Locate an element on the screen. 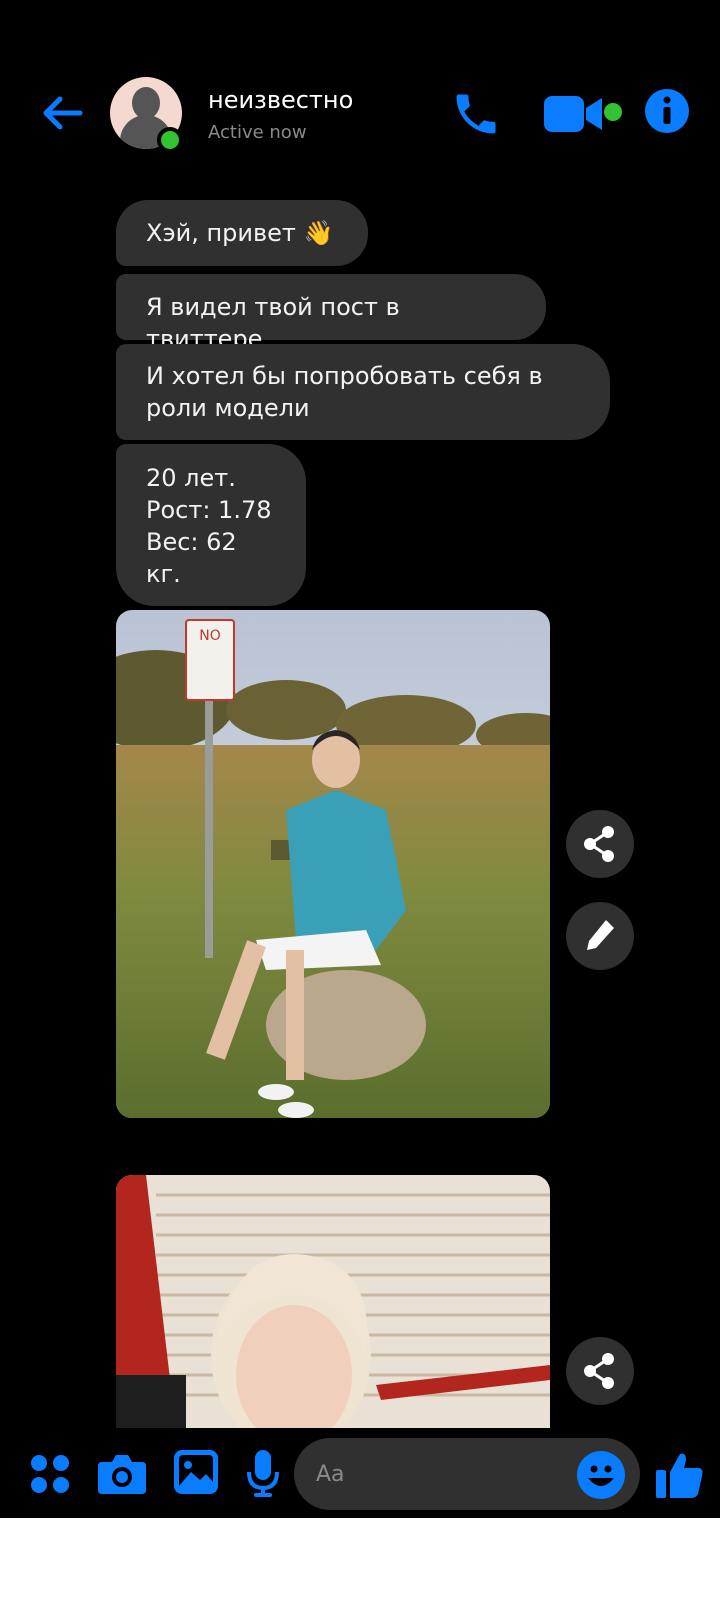  message-bubble: 20 лет. Рост: 1.78 Вес: 62 кг. is located at coordinates (211, 525).